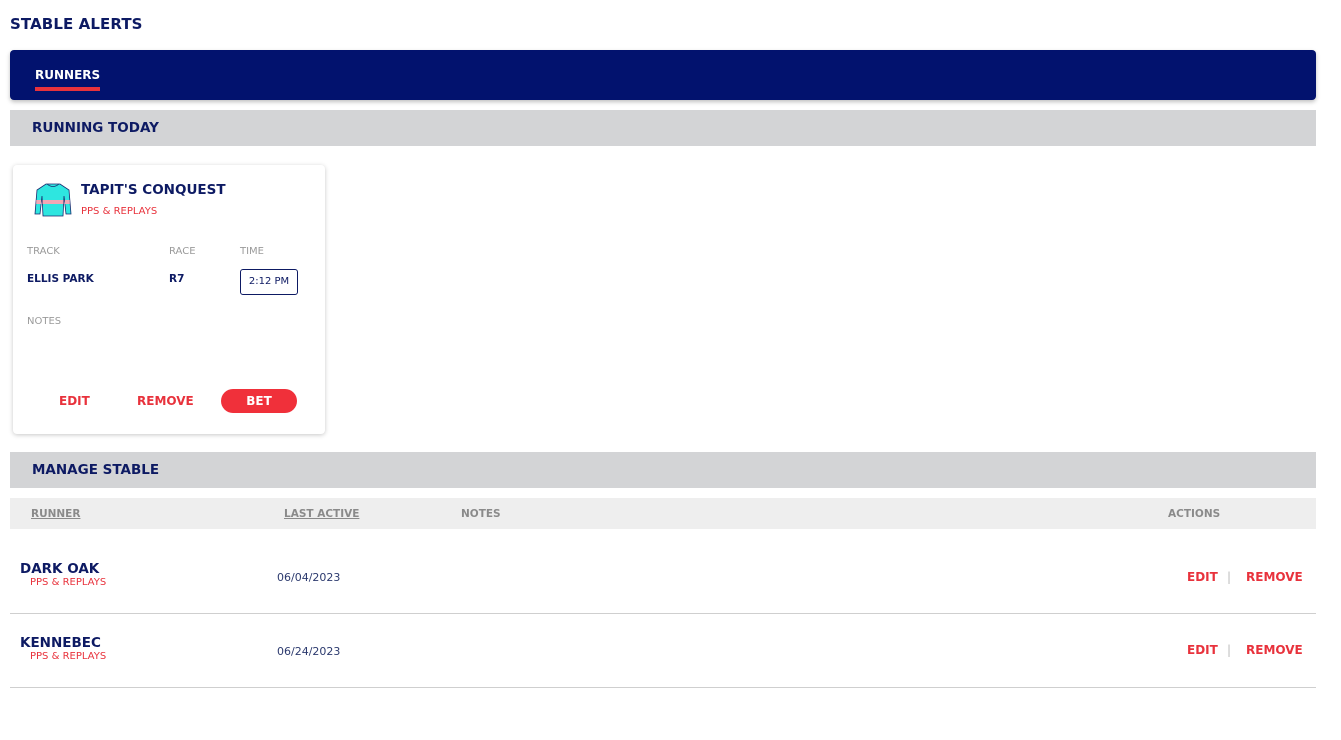 The image size is (1341, 740). I want to click on track-value: ELLIS PARK, so click(60, 279).